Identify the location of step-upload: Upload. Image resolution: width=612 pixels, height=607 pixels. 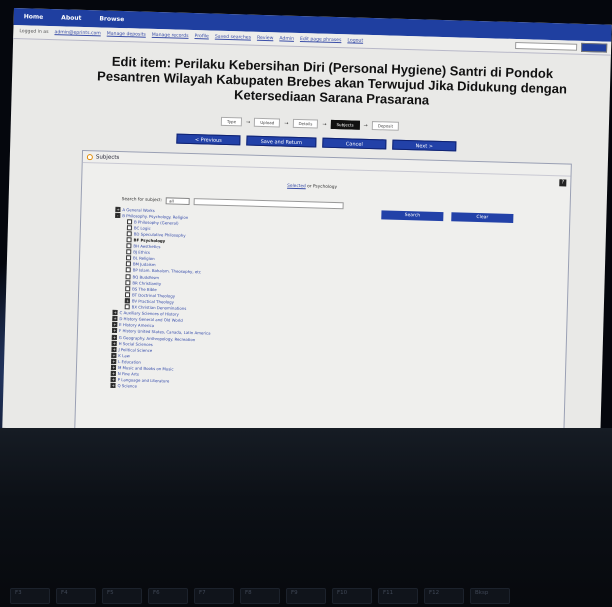
(267, 122).